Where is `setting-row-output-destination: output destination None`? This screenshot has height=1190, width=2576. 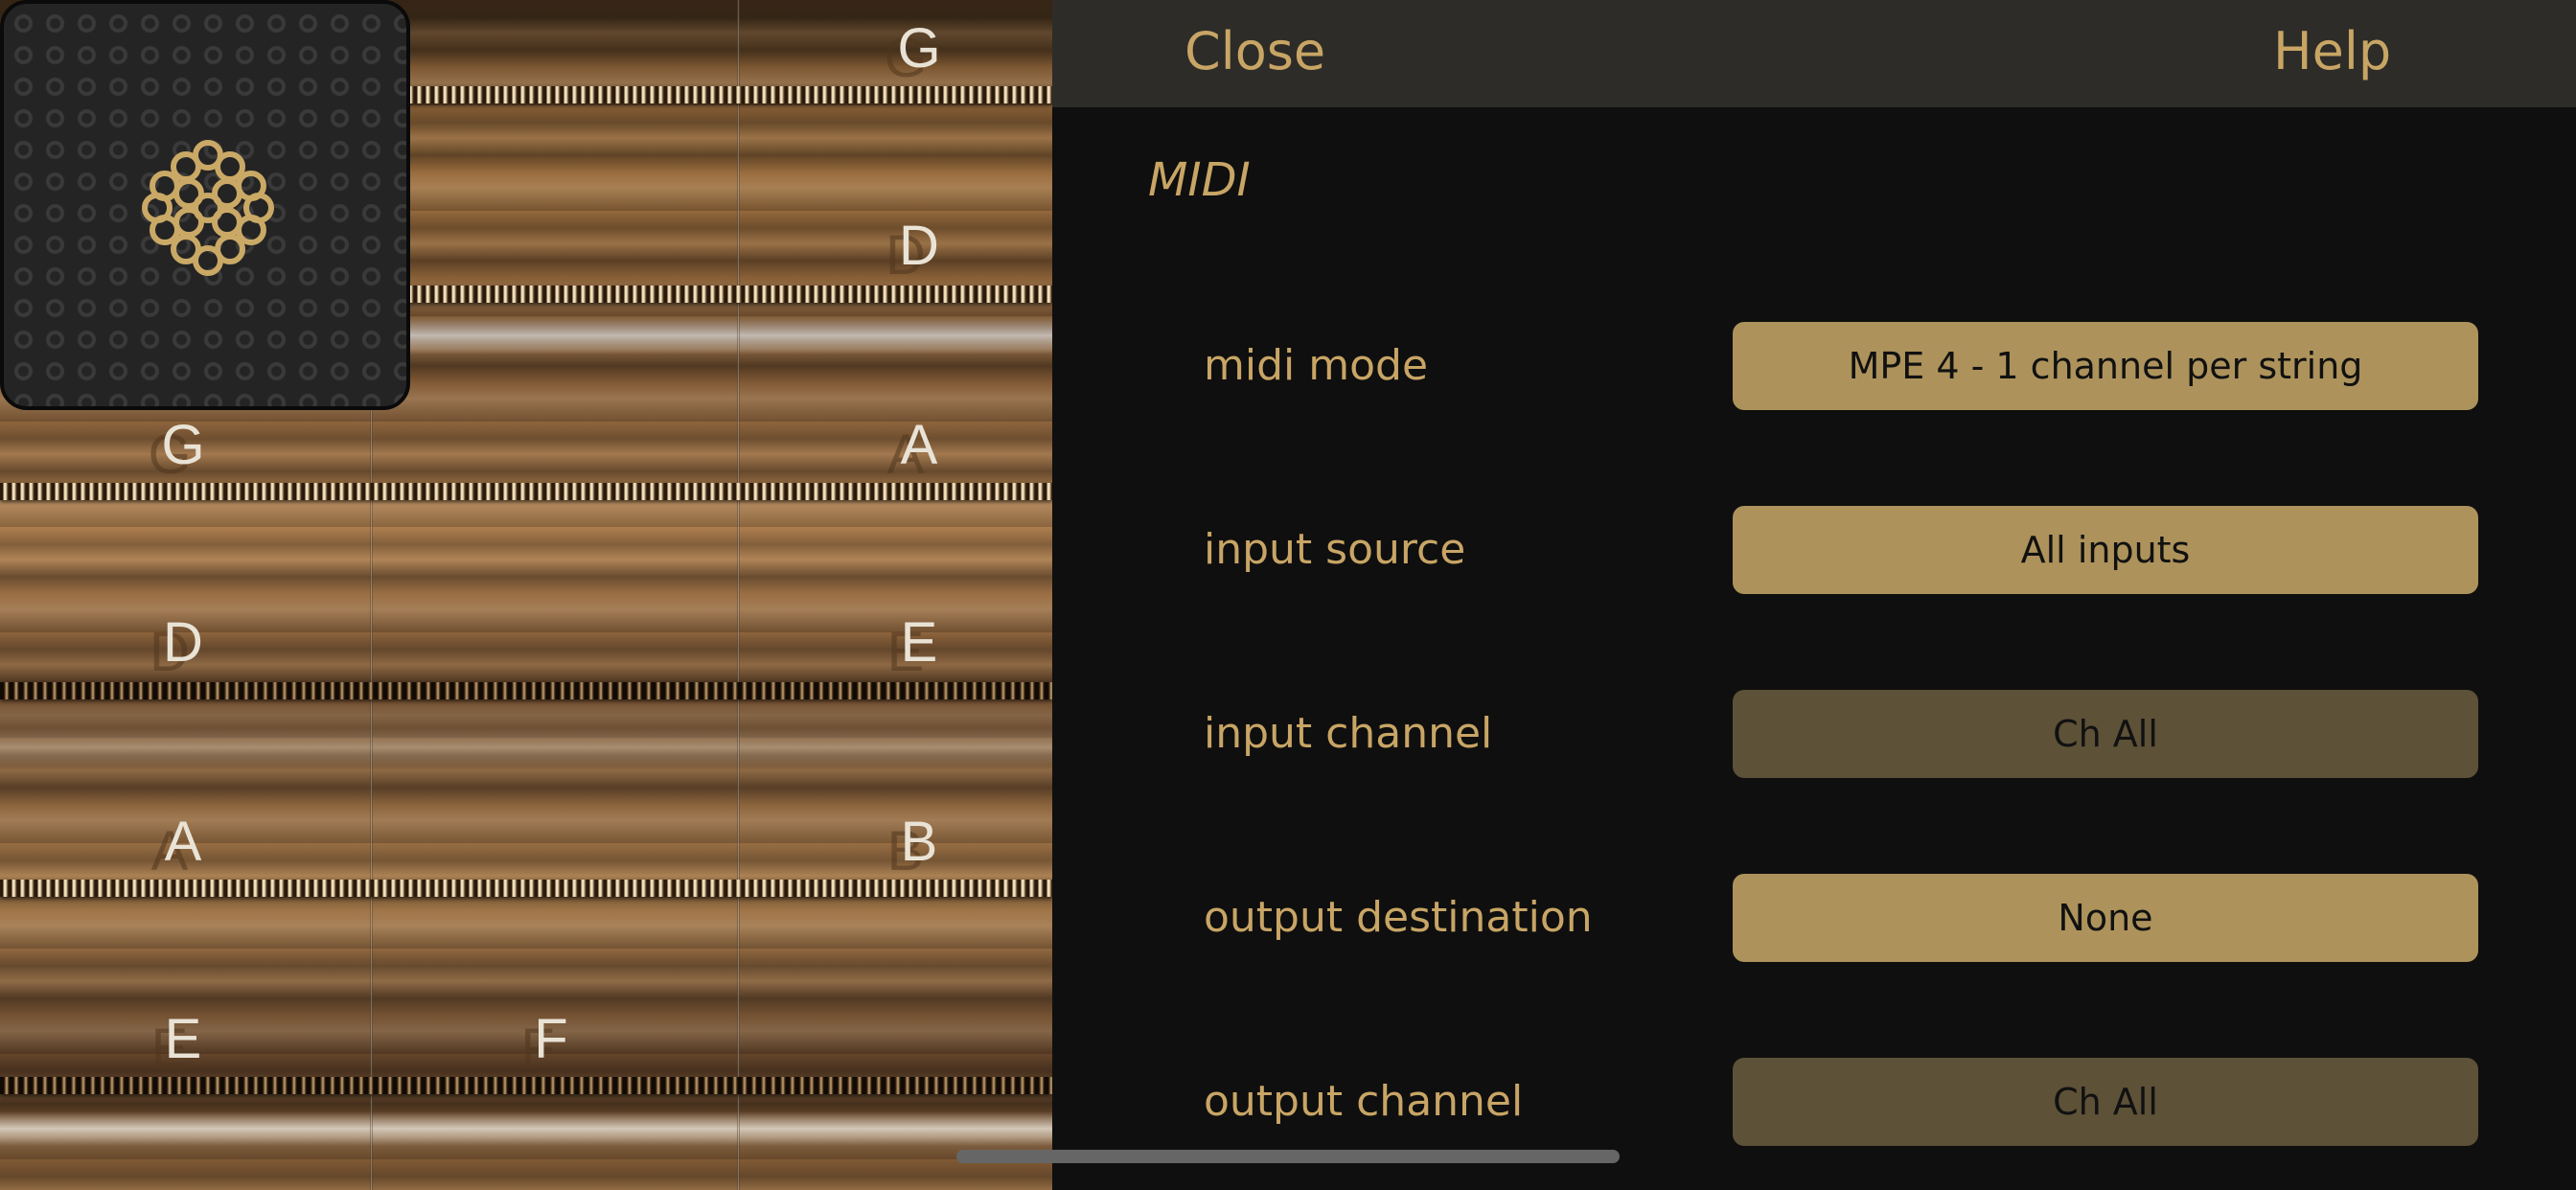 setting-row-output-destination: output destination None is located at coordinates (1814, 919).